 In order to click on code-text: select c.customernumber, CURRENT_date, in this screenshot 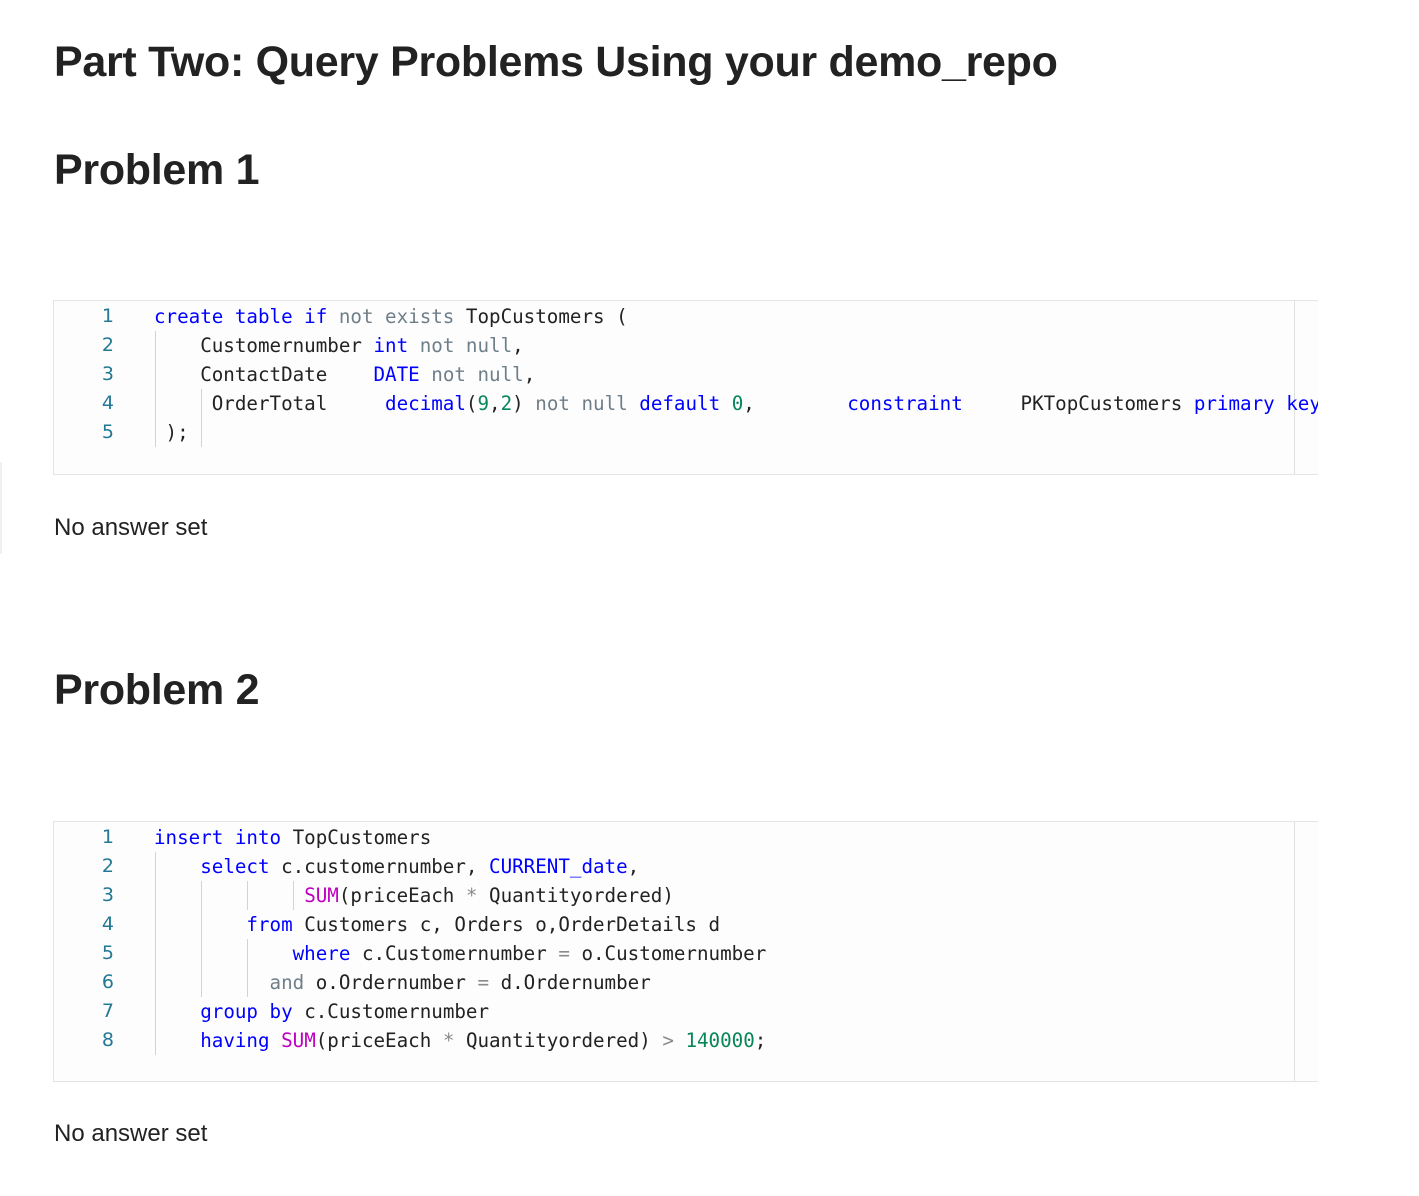, I will do `click(396, 866)`.